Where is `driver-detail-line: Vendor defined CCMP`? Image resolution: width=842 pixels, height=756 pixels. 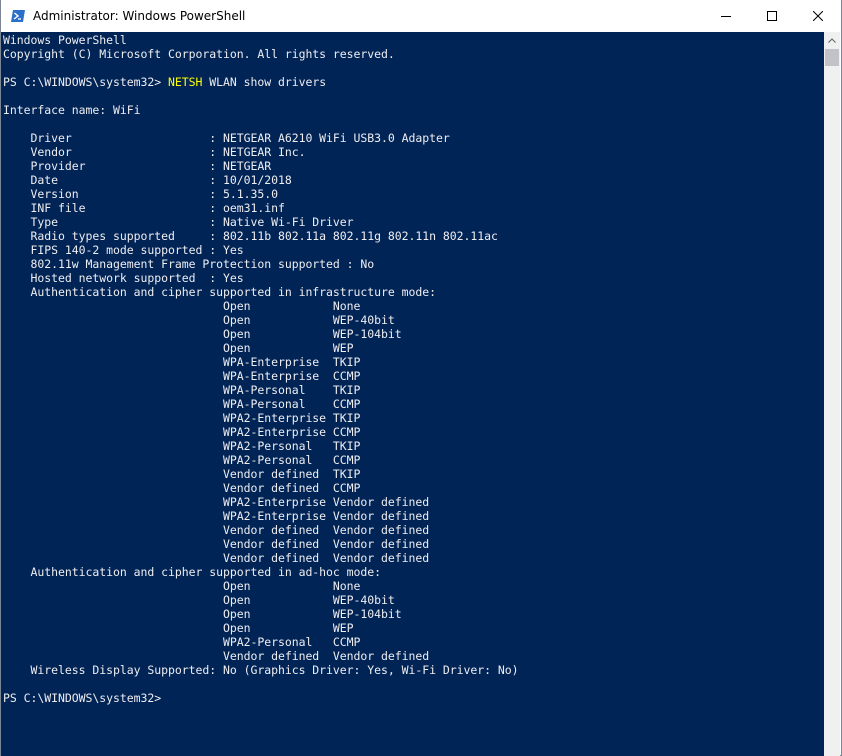
driver-detail-line: Vendor defined CCMP is located at coordinates (182, 488).